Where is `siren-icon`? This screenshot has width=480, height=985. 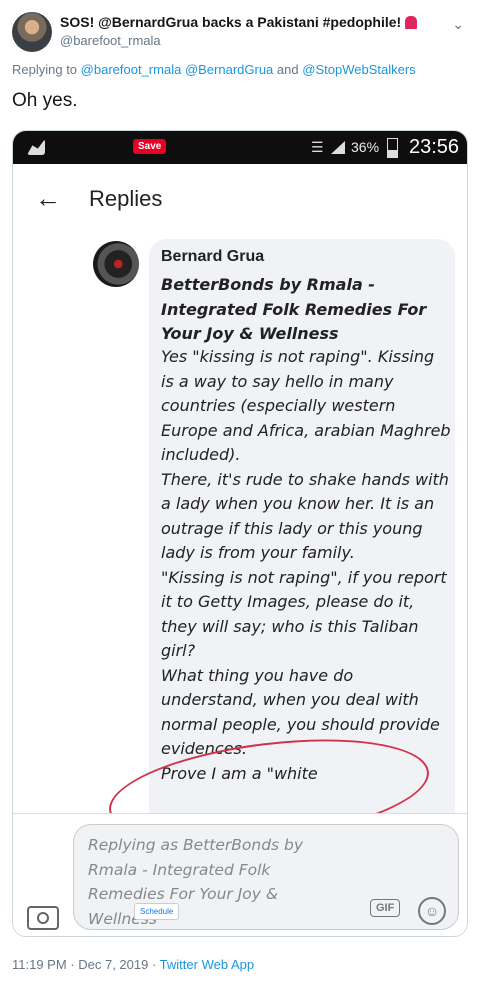 siren-icon is located at coordinates (411, 22).